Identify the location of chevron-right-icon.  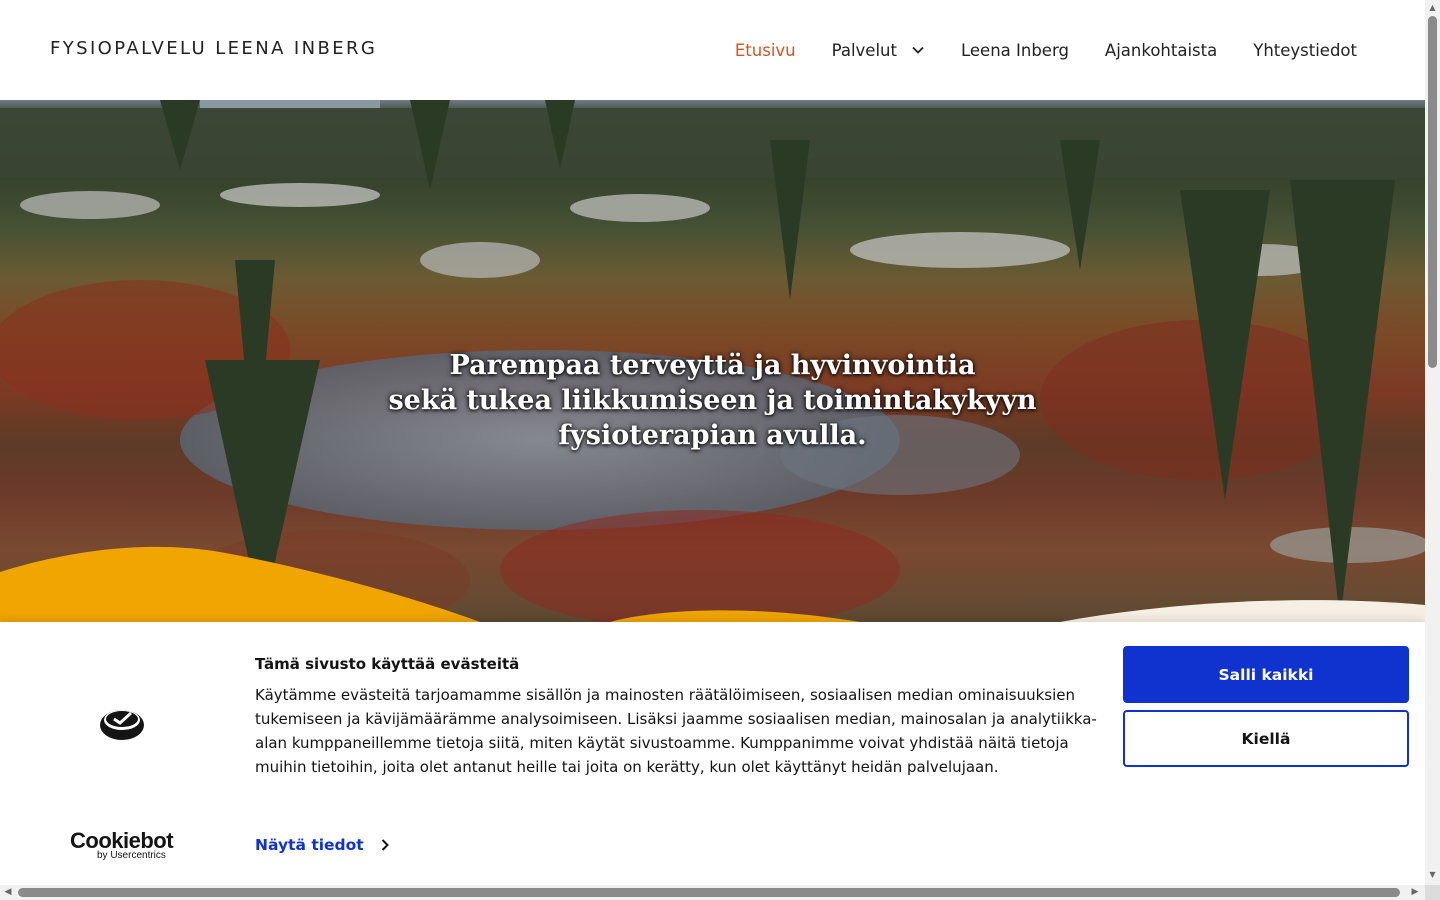
(385, 845).